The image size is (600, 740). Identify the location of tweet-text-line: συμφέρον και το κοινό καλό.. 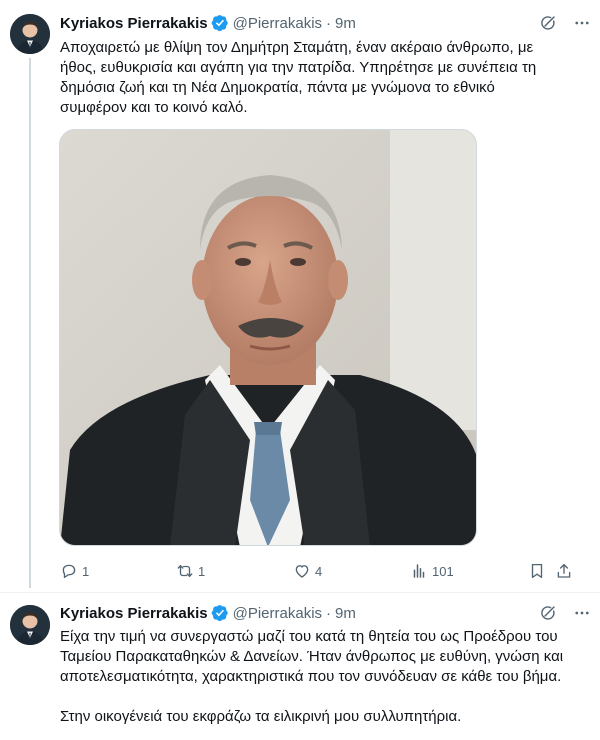
(154, 107).